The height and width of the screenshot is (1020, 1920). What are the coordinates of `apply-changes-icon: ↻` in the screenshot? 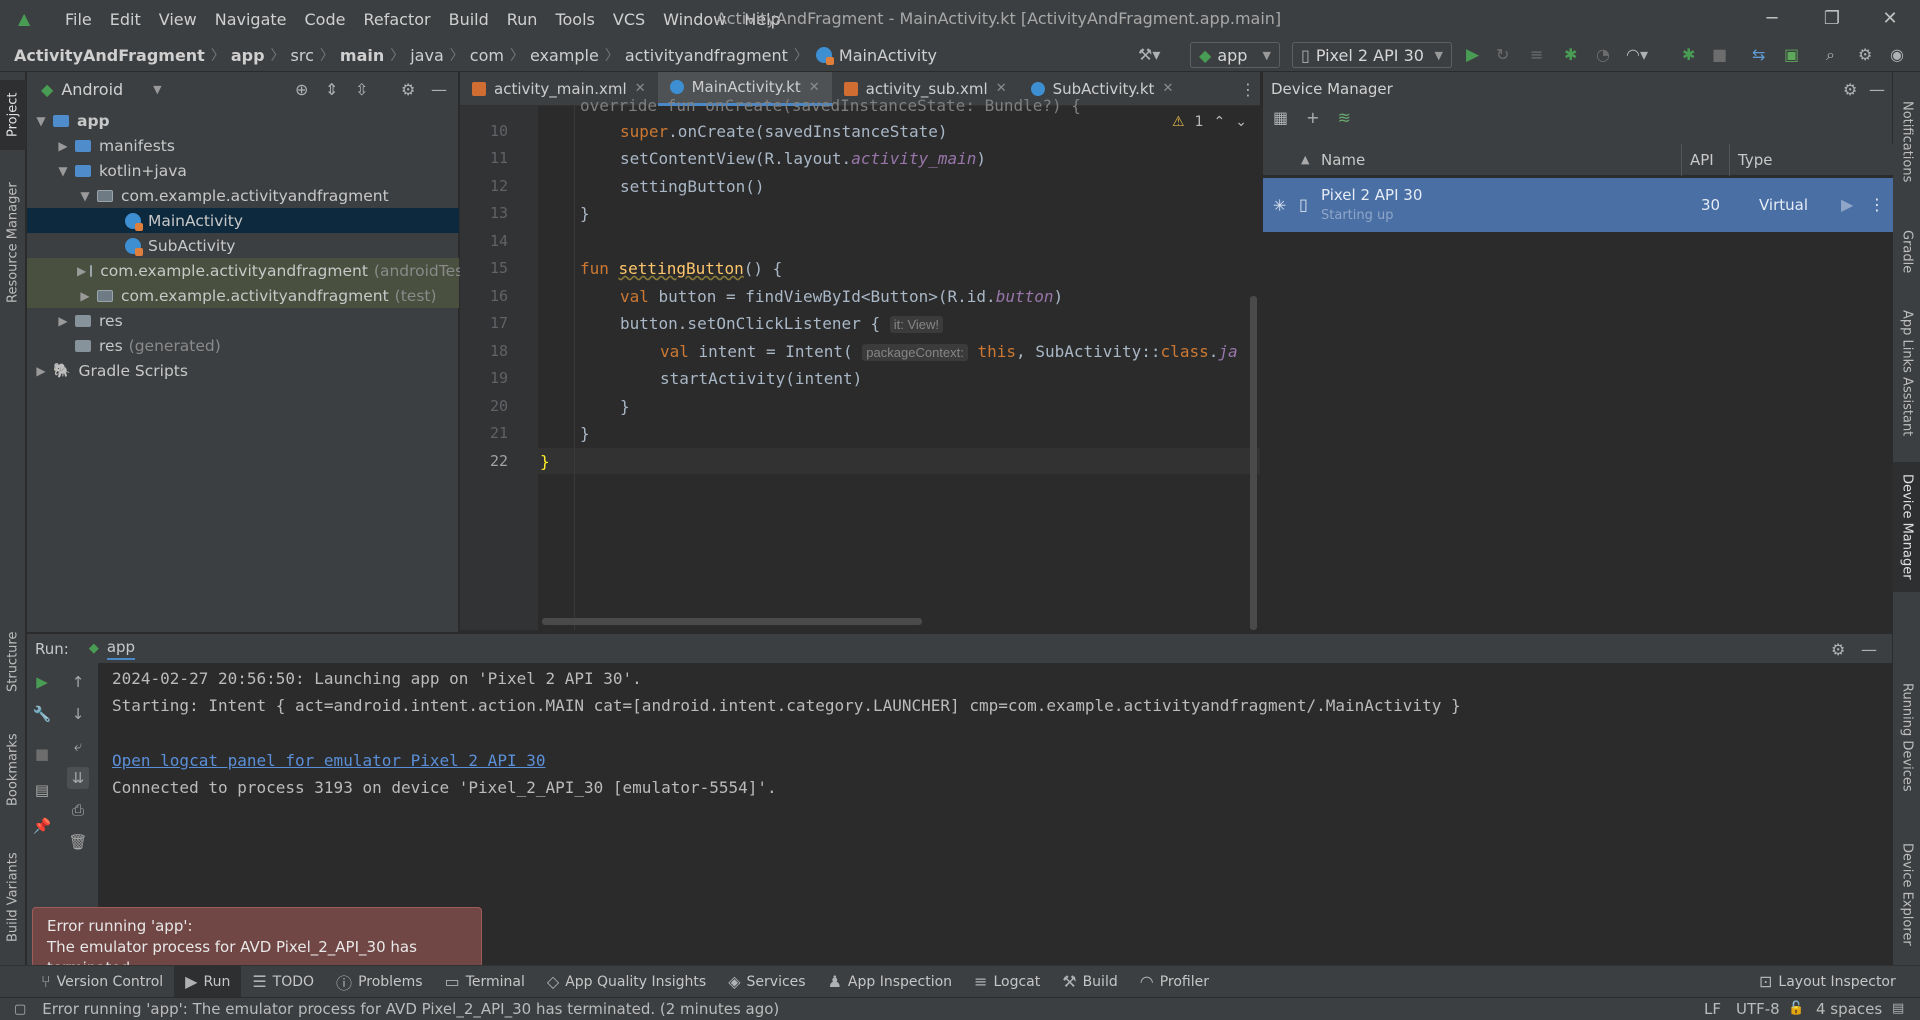 It's located at (1502, 54).